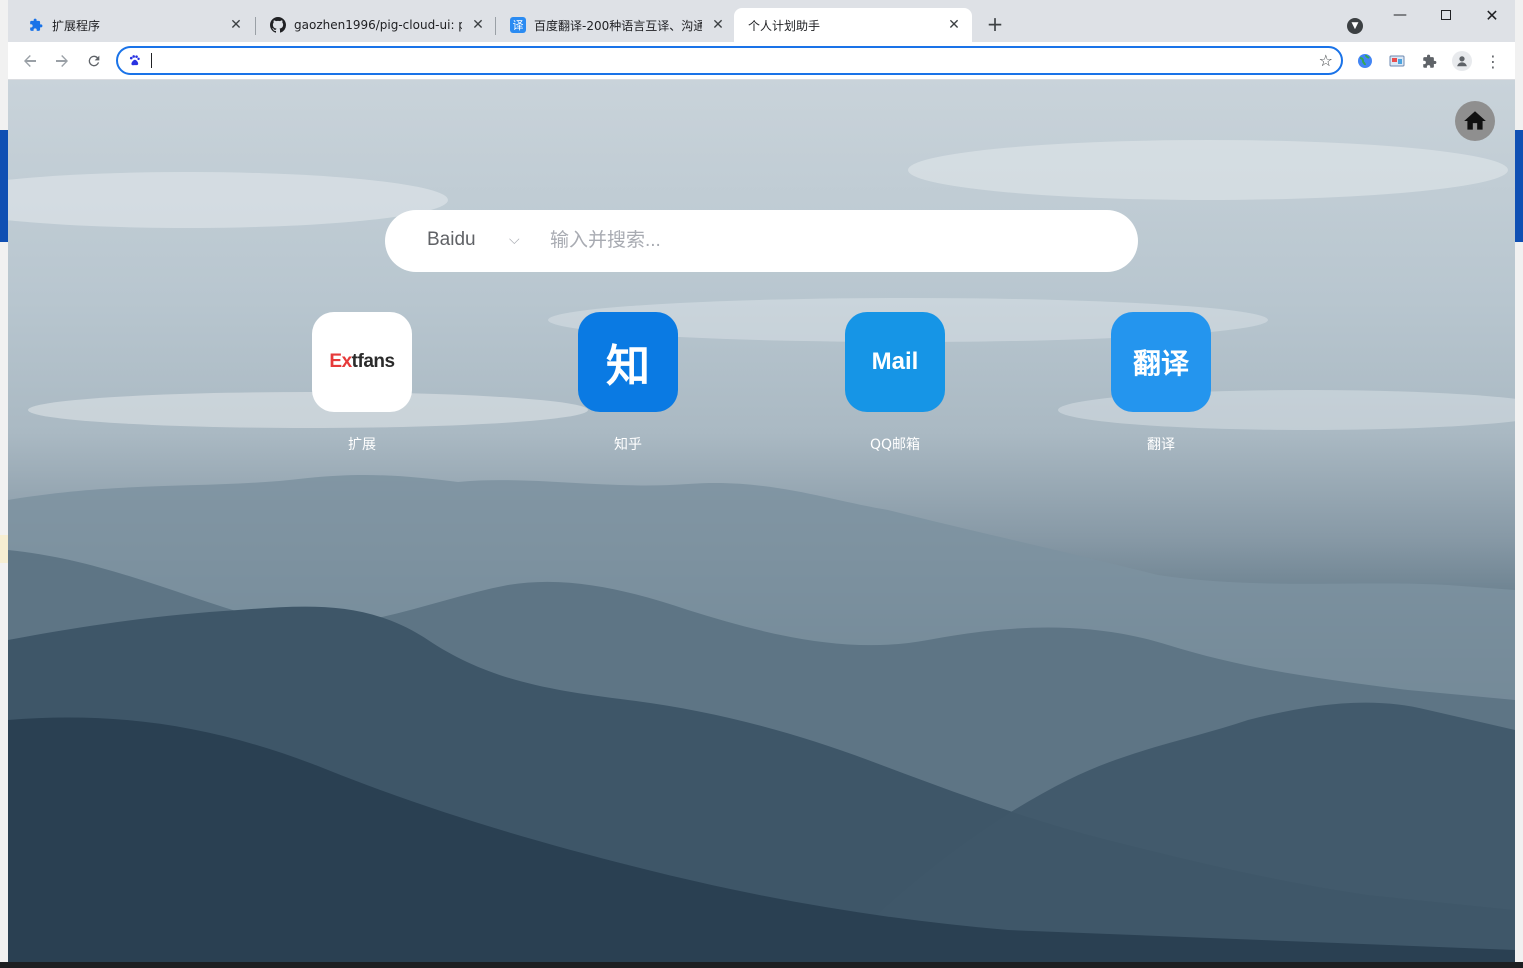 This screenshot has height=968, width=1523. I want to click on shortcut-zhihu: 知 知乎, so click(628, 383).